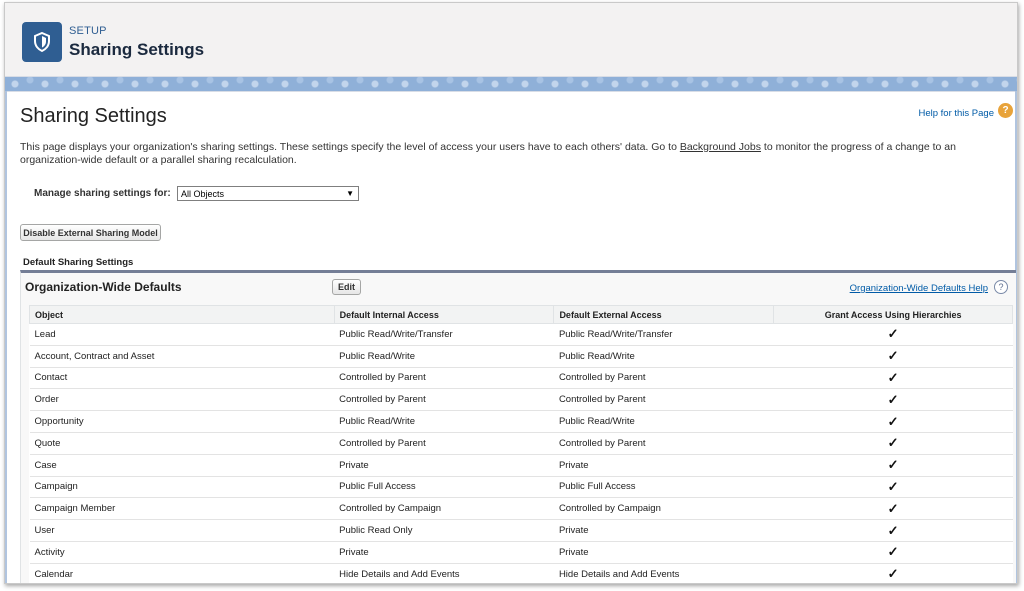  Describe the element at coordinates (182, 552) in the screenshot. I see `object-cell: Activity` at that location.